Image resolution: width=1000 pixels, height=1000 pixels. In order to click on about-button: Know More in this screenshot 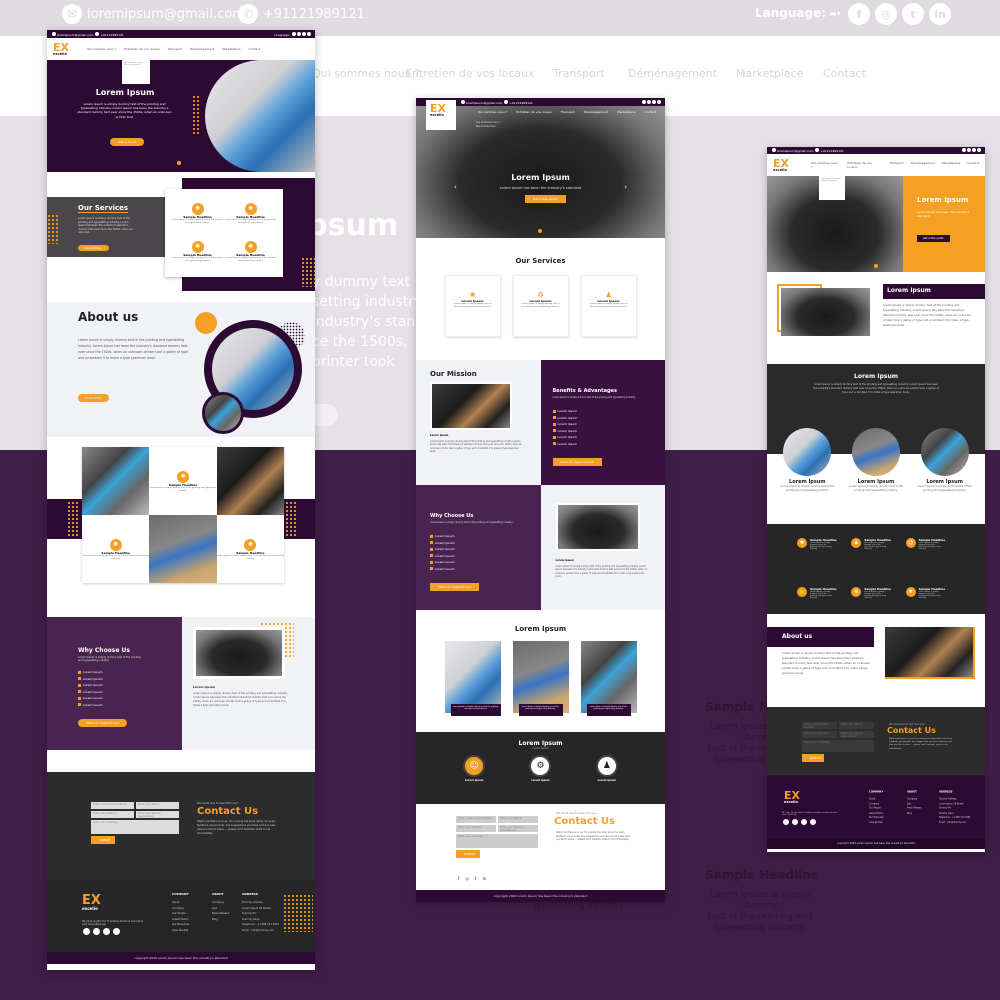, I will do `click(93, 398)`.